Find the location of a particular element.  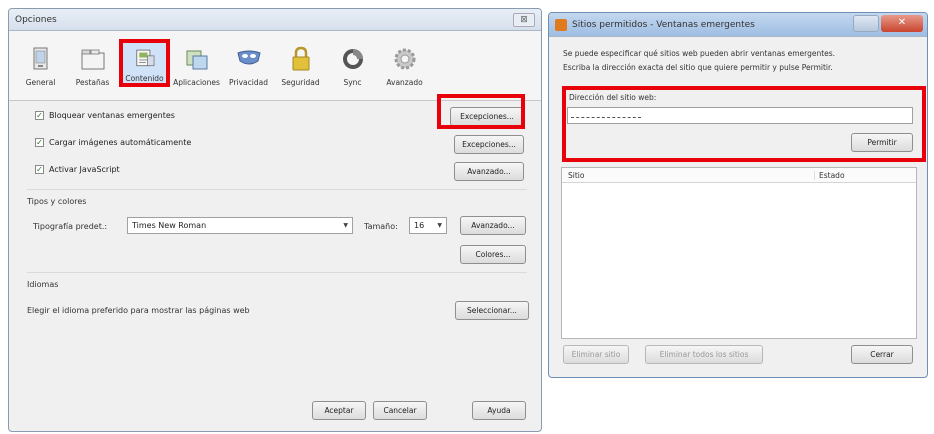

general-icon is located at coordinates (40, 58).